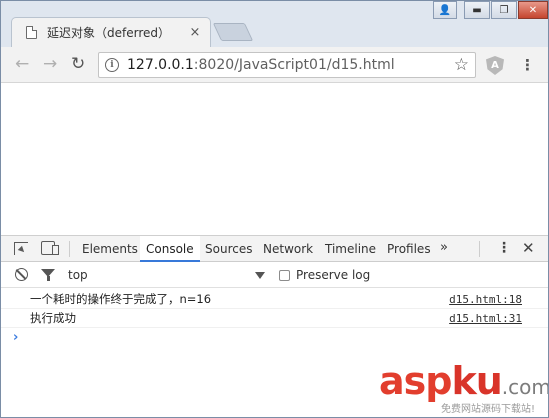  Describe the element at coordinates (333, 275) in the screenshot. I see `preserve-log-label: Preserve log` at that location.